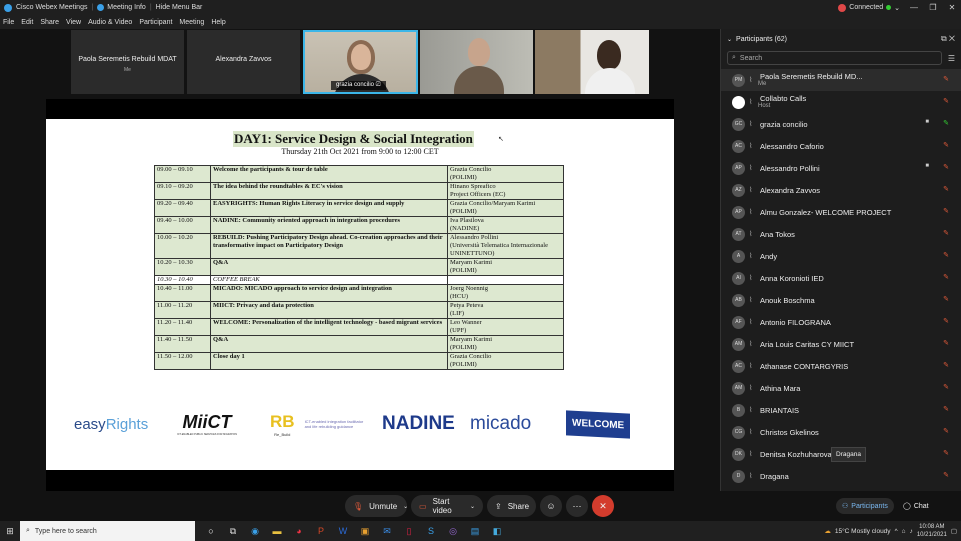 Image resolution: width=961 pixels, height=541 pixels. I want to click on participant-row: AF ⌇ Antonio FILOGRANA ✎, so click(841, 322).